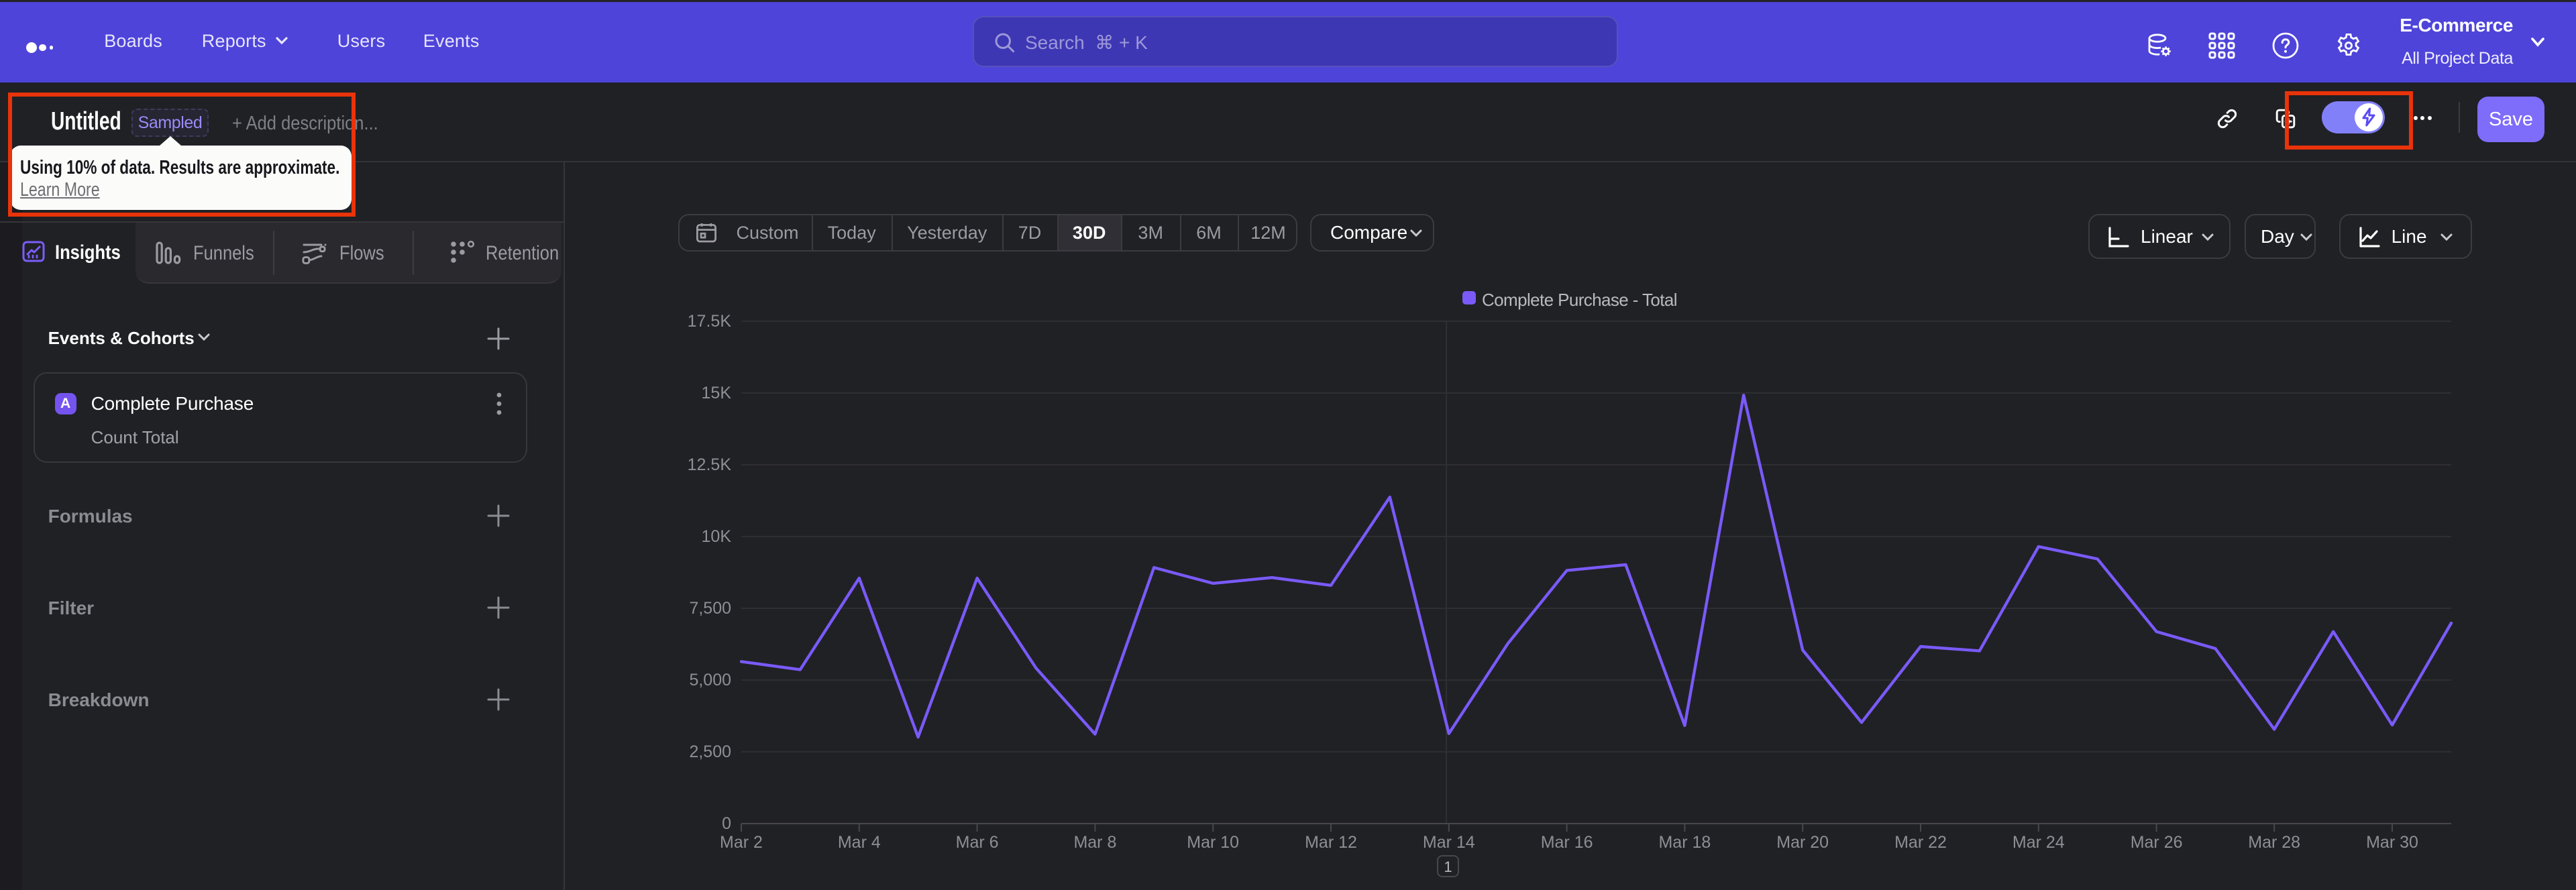  I want to click on svg-text: Mar 18, so click(1684, 842).